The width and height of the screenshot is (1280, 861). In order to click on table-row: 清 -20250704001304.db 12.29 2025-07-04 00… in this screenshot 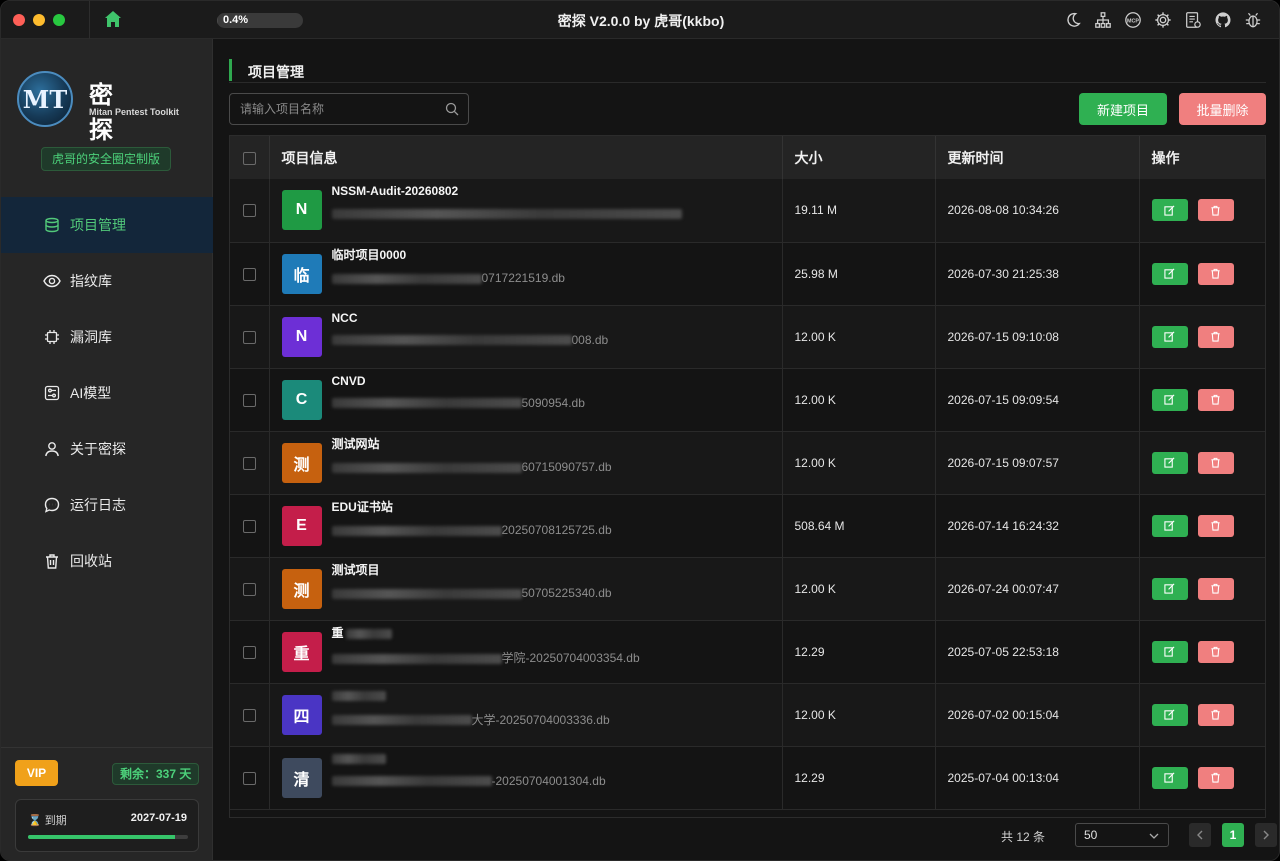, I will do `click(747, 778)`.